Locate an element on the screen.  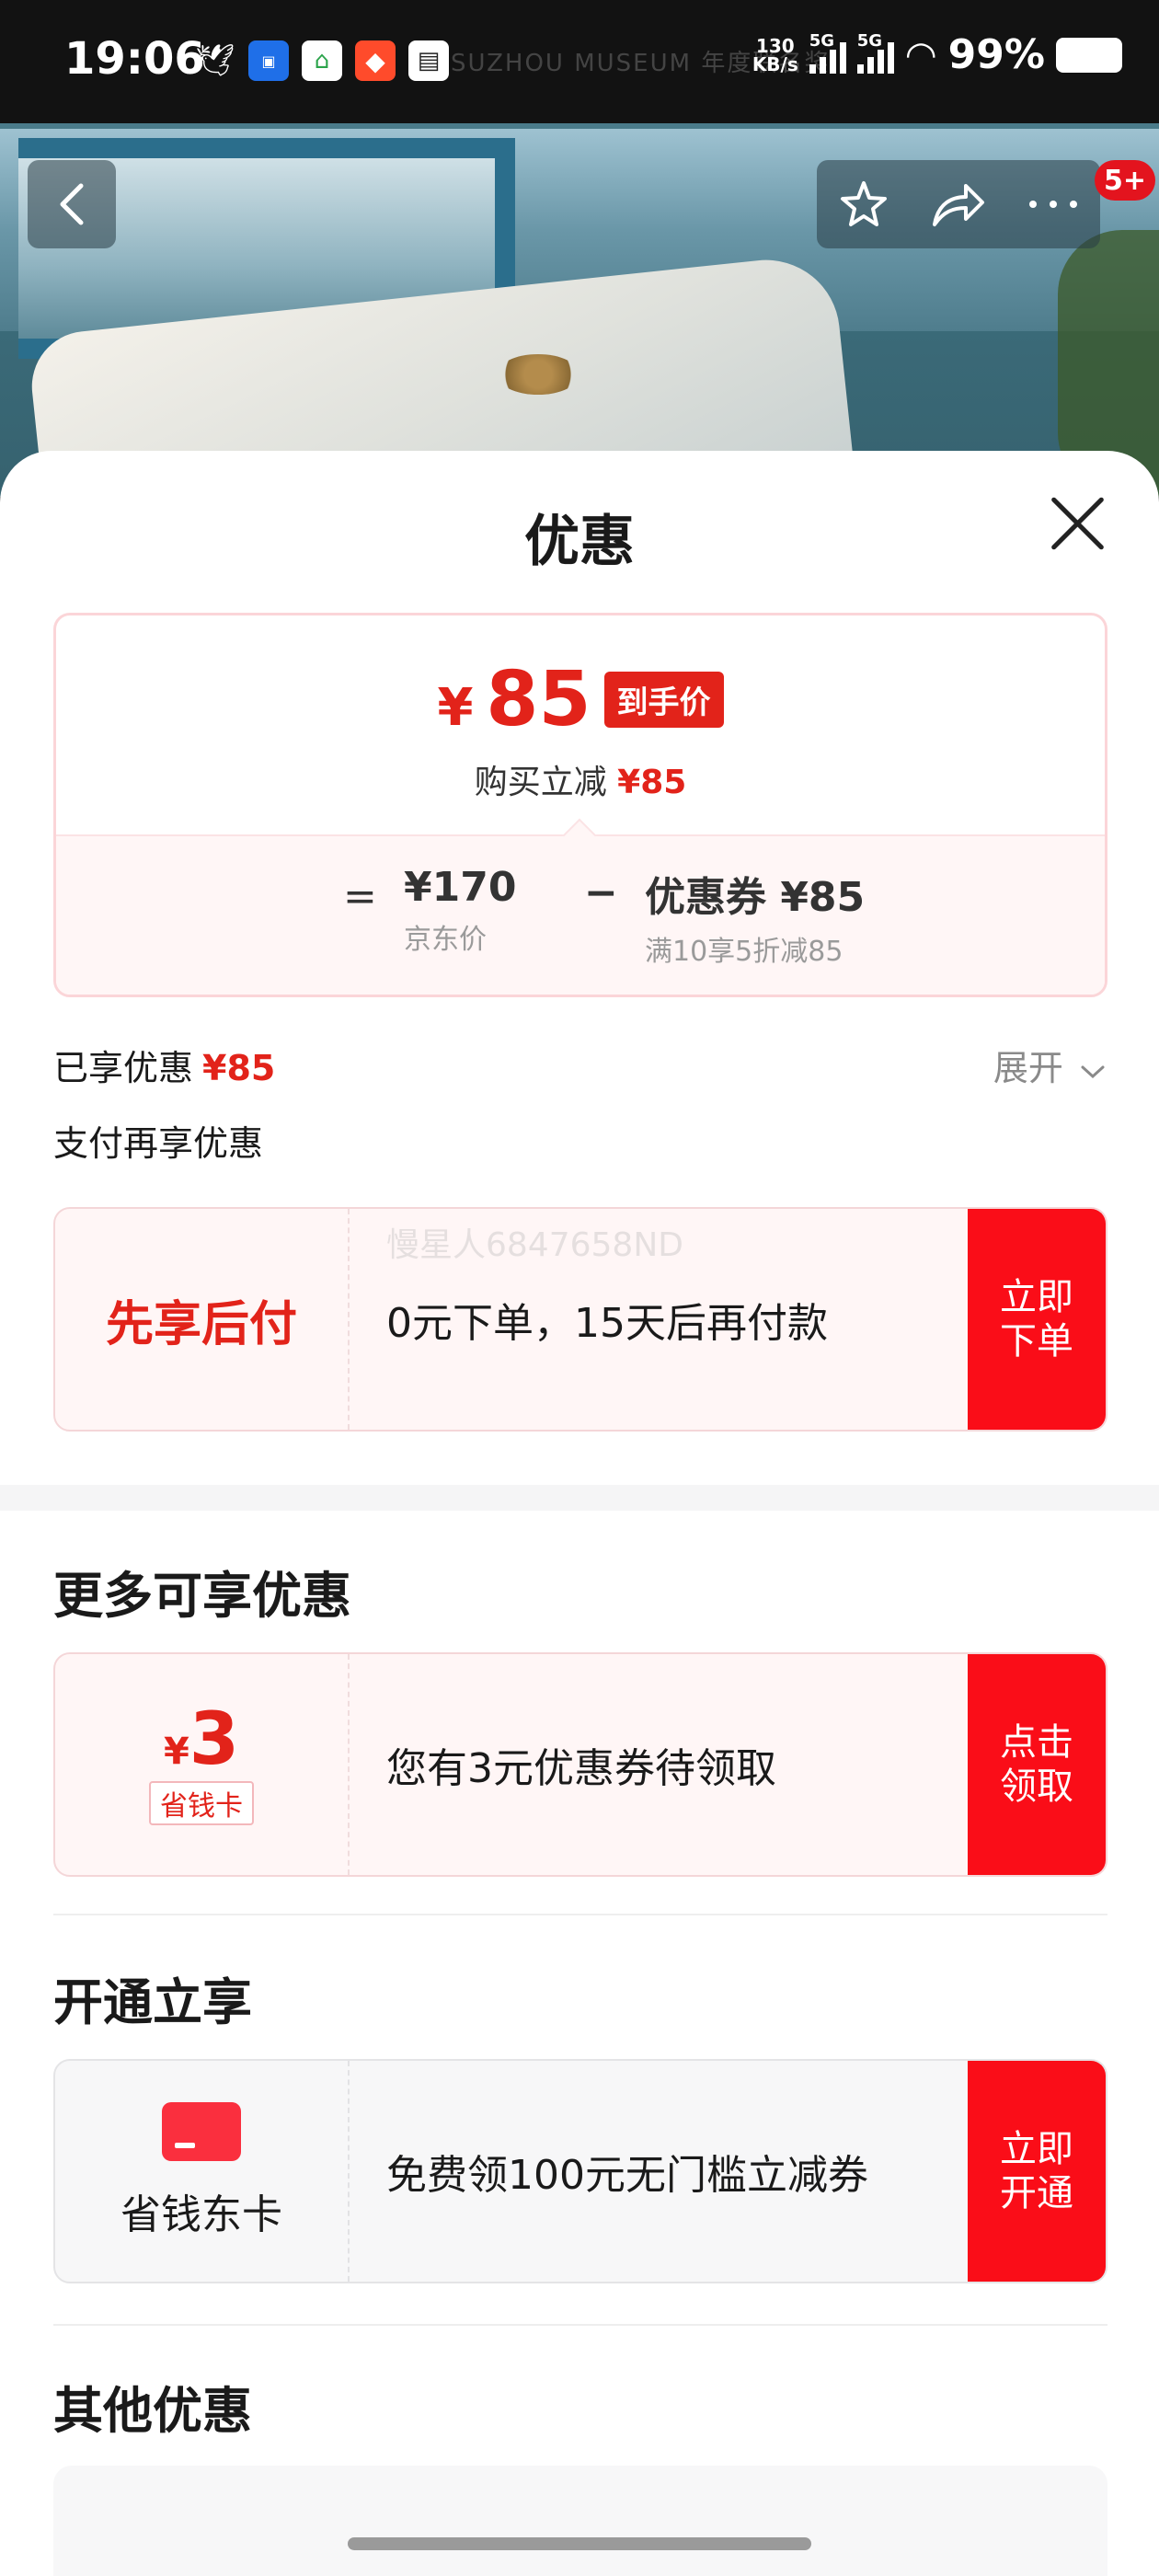
close-icon is located at coordinates (1077, 523).